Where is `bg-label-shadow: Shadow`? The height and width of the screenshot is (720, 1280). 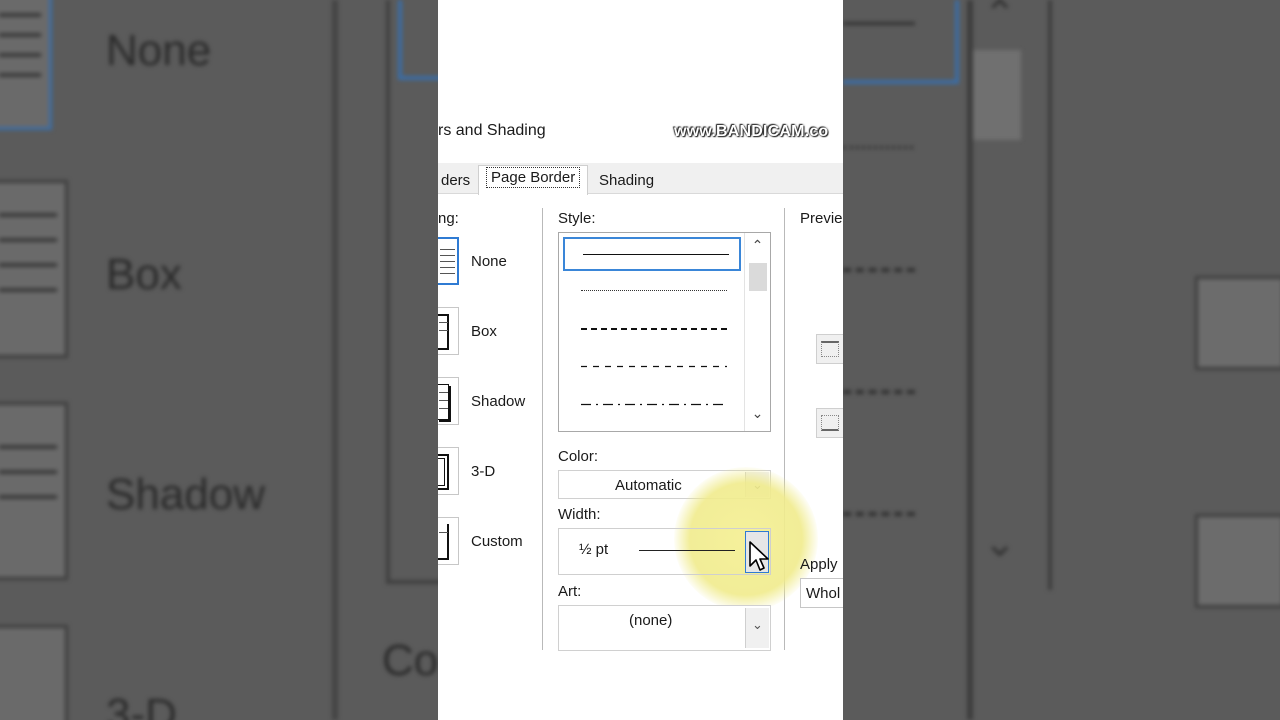 bg-label-shadow: Shadow is located at coordinates (186, 494).